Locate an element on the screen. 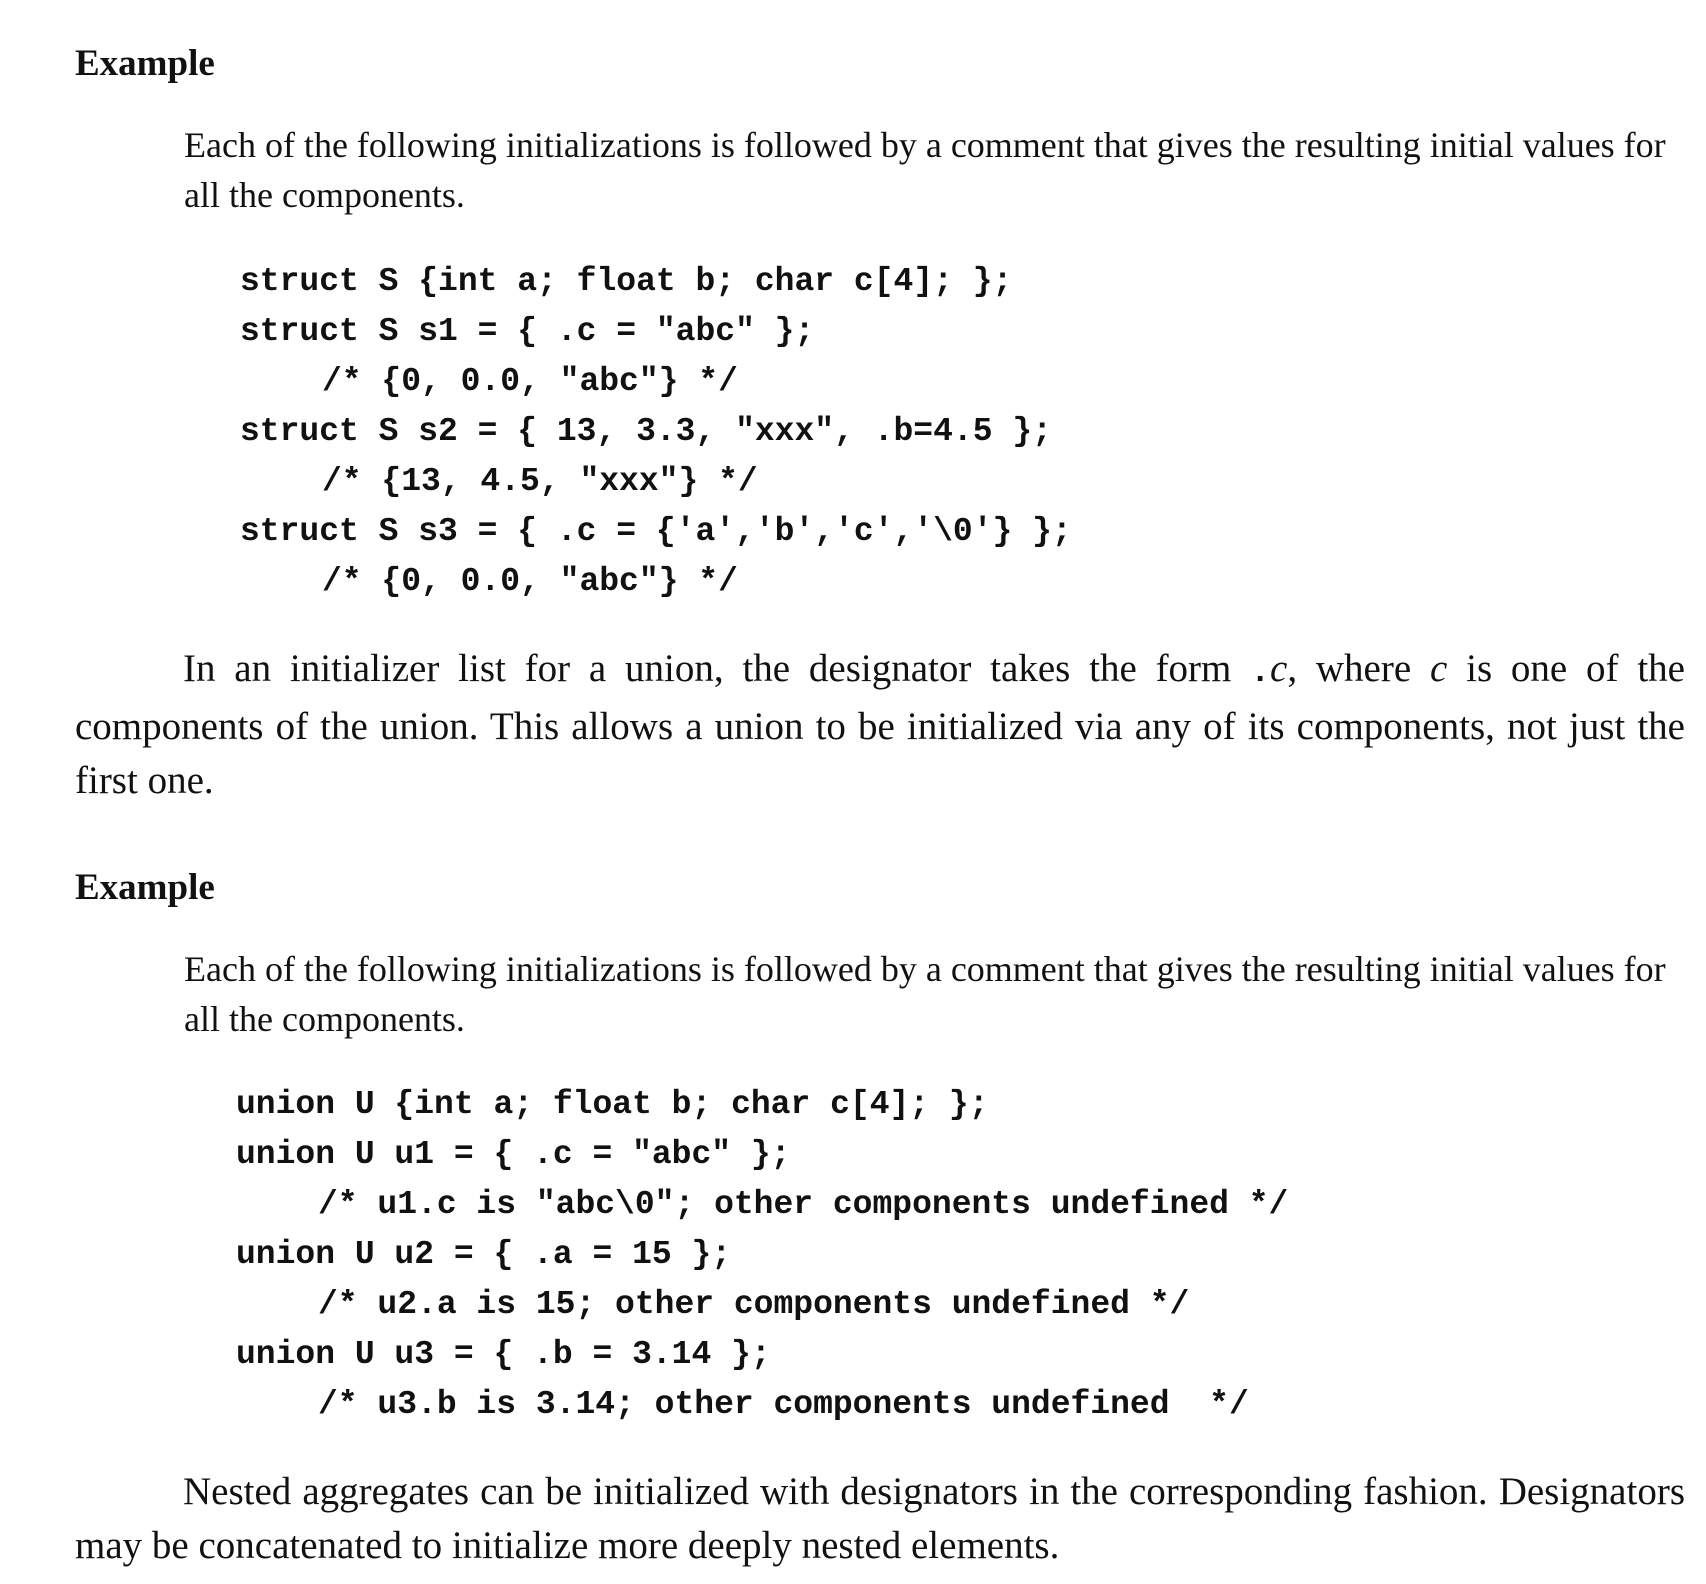 The width and height of the screenshot is (1706, 1584). paragraph-text: , where is located at coordinates (1358, 668).